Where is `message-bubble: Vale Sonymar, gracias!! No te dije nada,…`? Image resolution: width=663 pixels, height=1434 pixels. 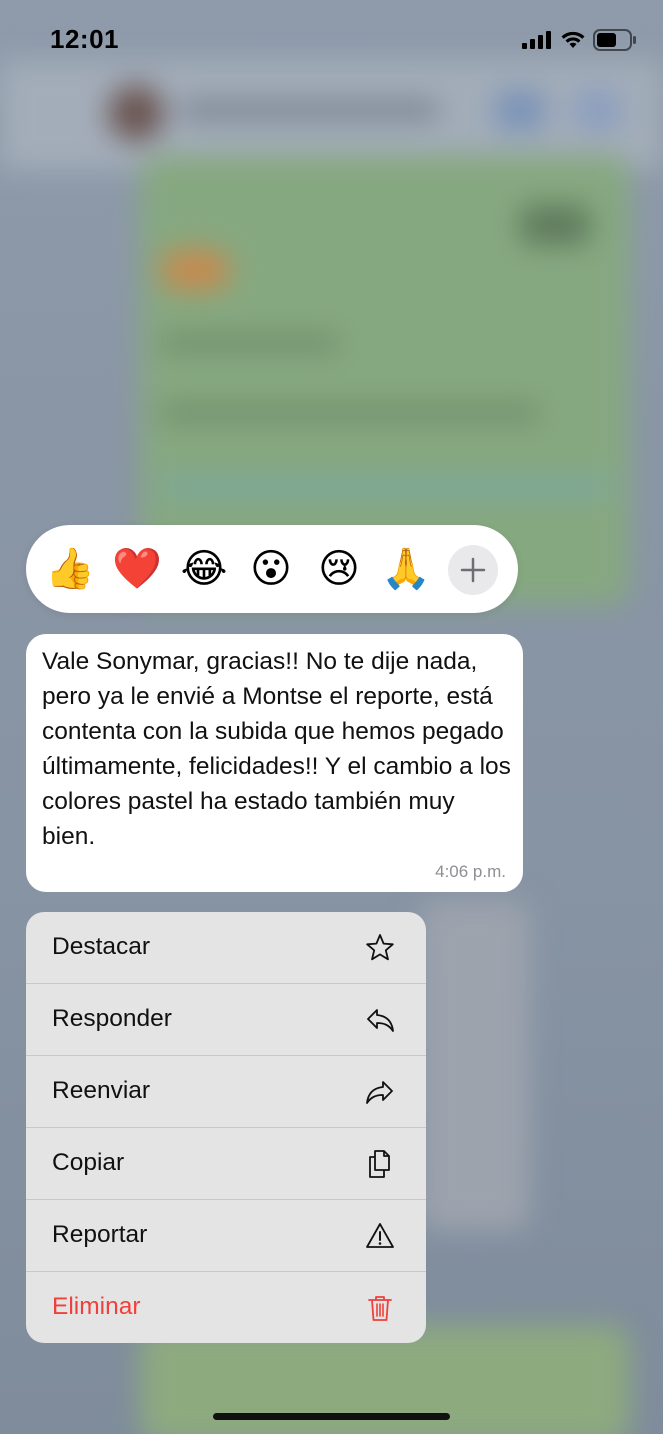 message-bubble: Vale Sonymar, gracias!! No te dije nada,… is located at coordinates (274, 763).